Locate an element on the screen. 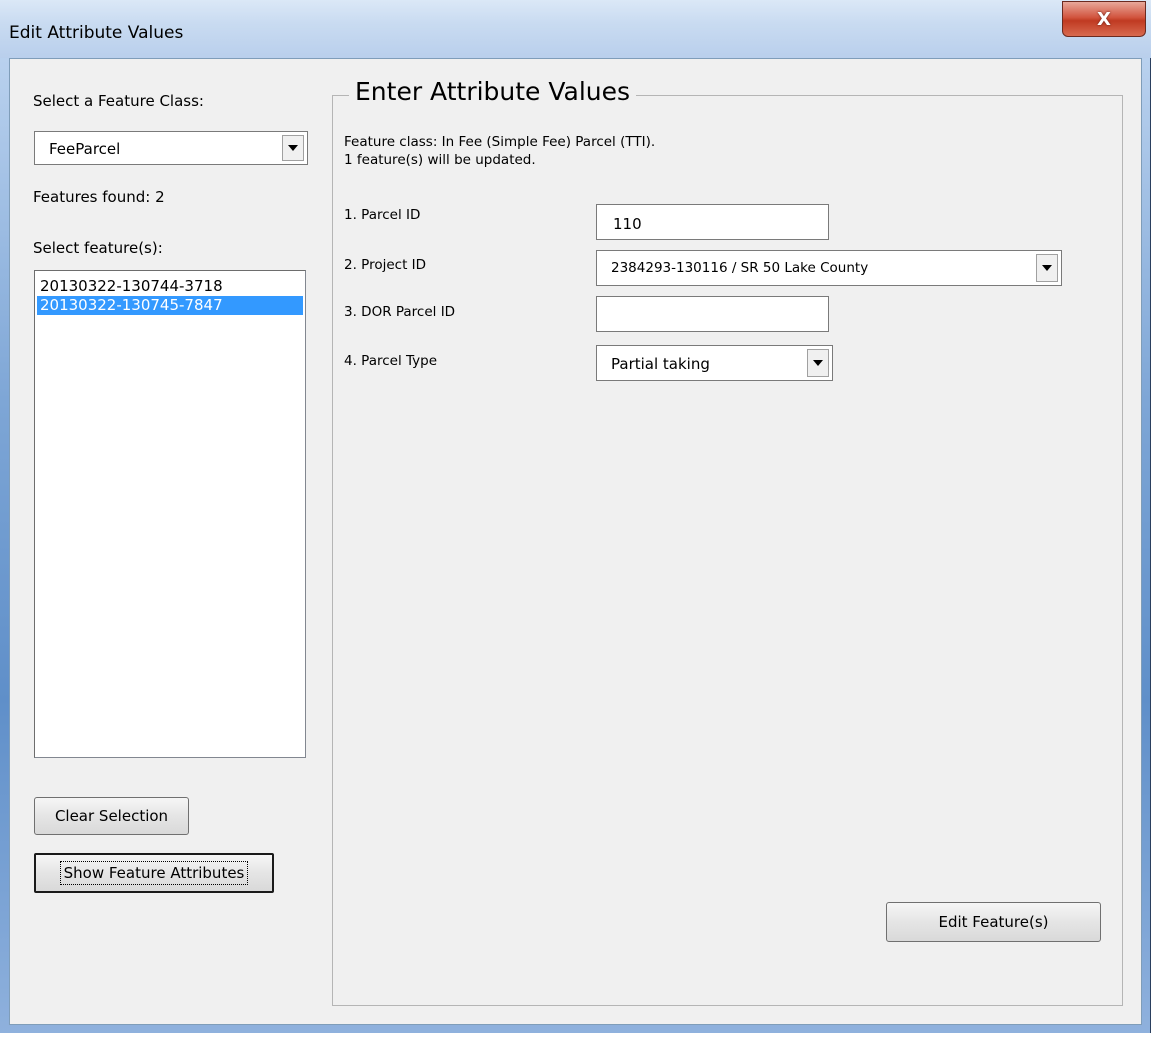  feature-id: 20130322-130744-3718 is located at coordinates (131, 286).